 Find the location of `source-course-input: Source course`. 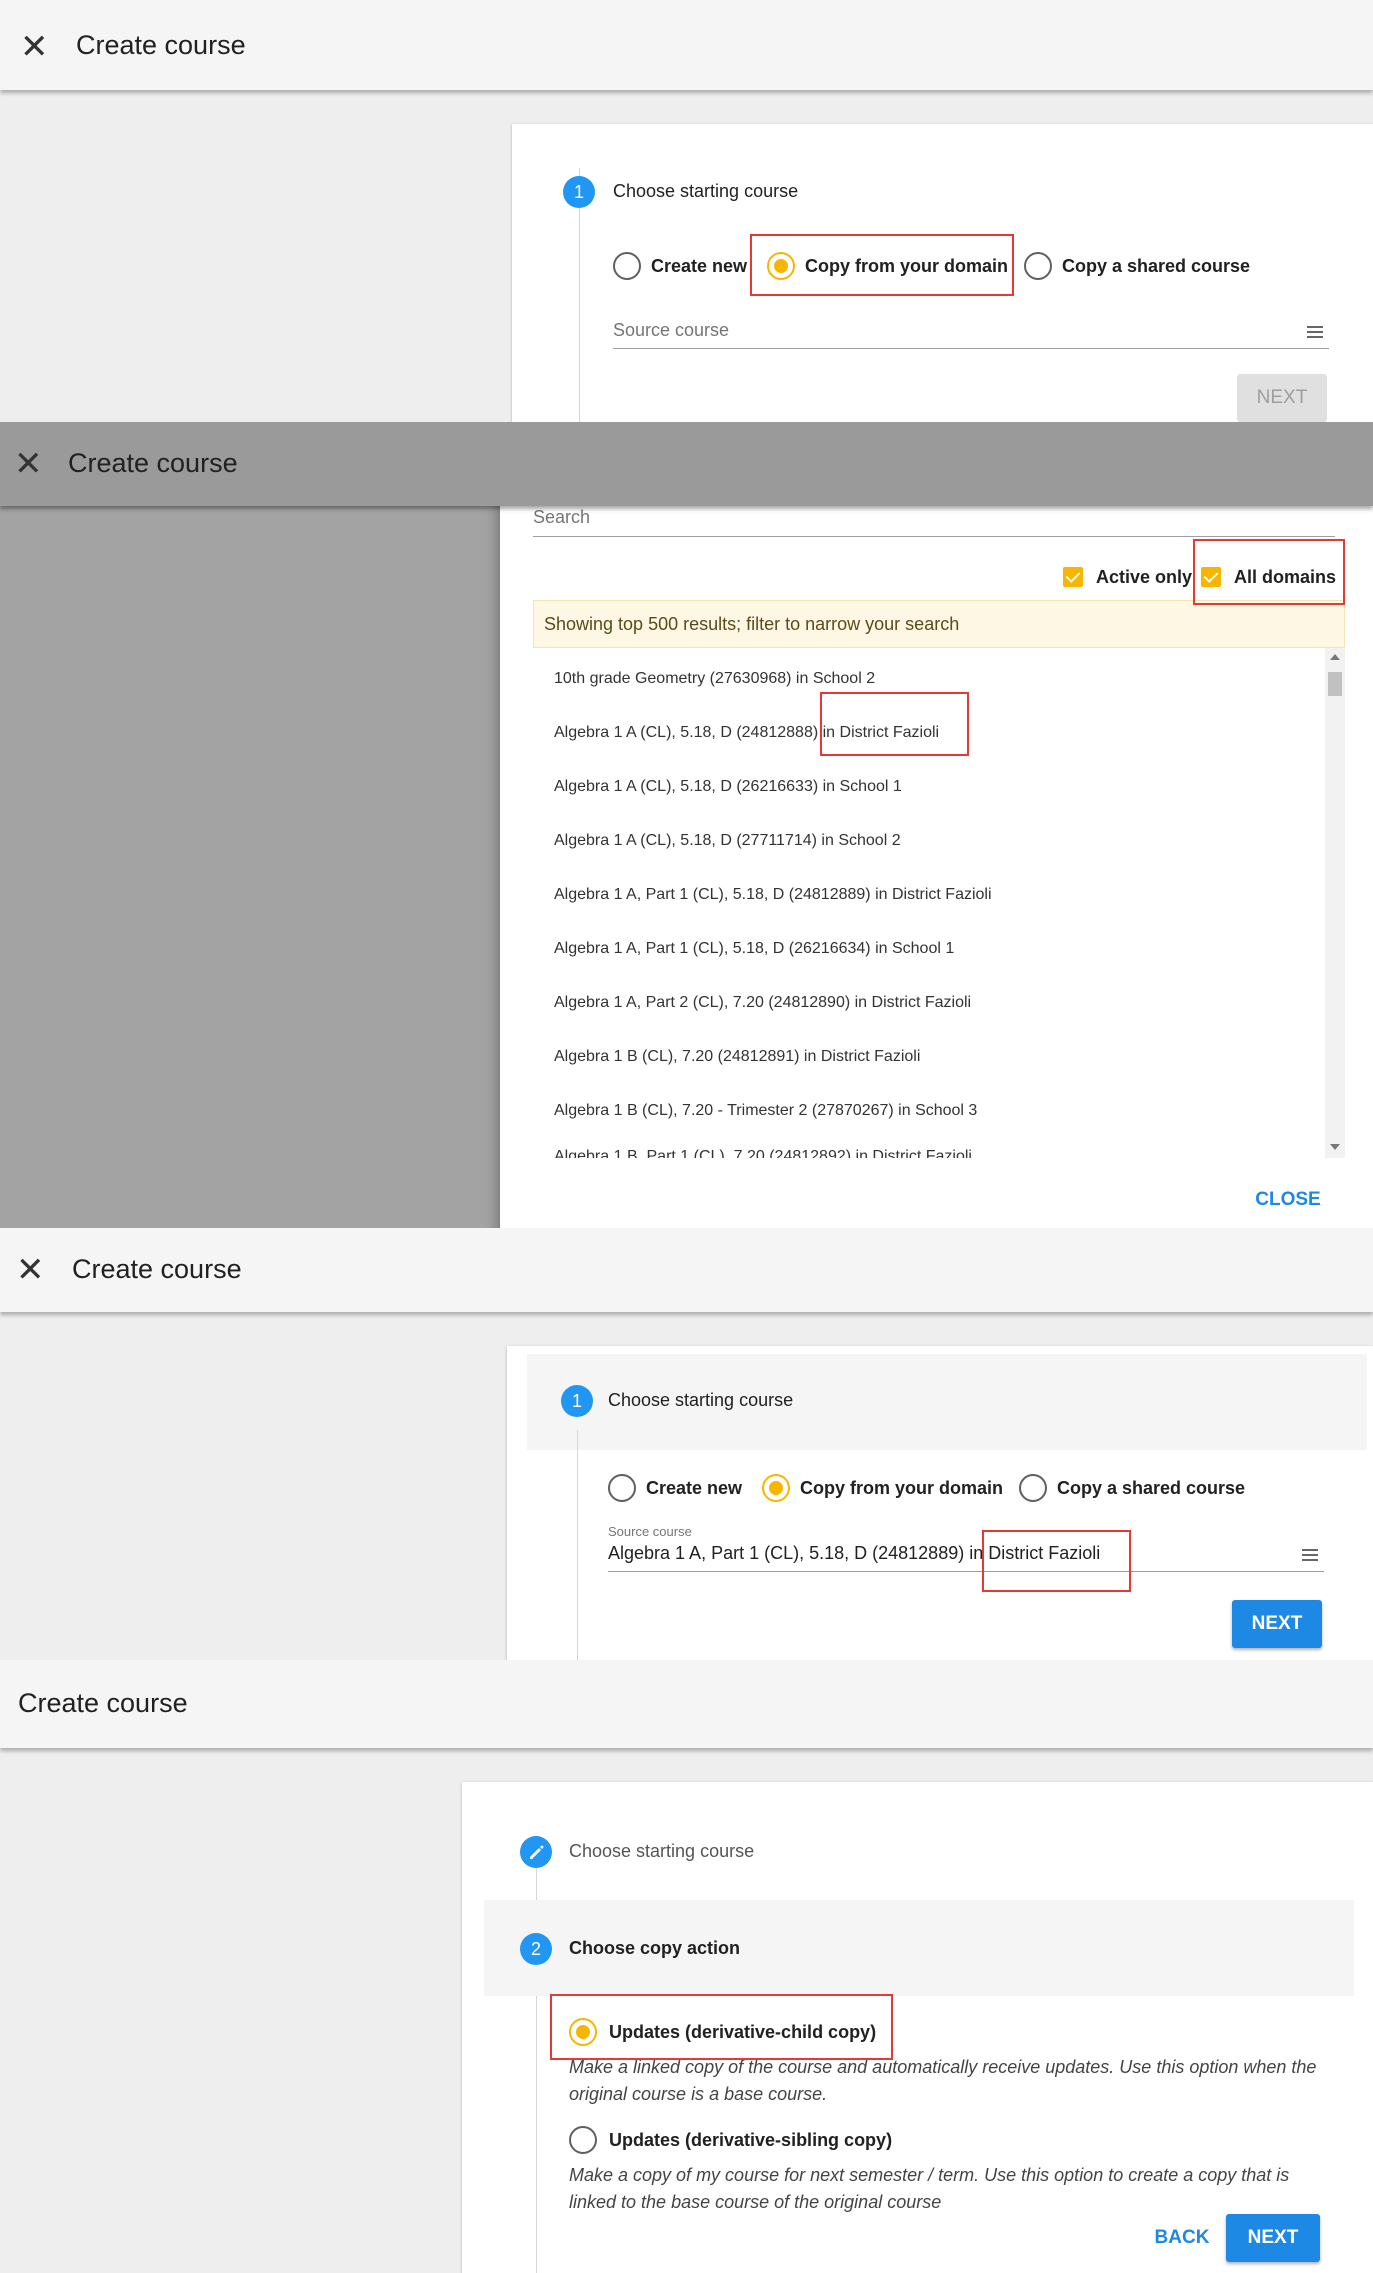

source-course-input: Source course is located at coordinates (671, 330).